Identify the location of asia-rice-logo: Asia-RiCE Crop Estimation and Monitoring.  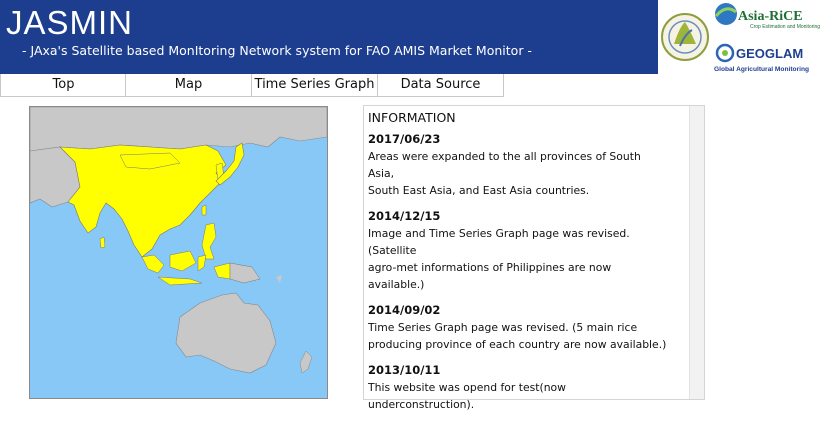
(767, 16).